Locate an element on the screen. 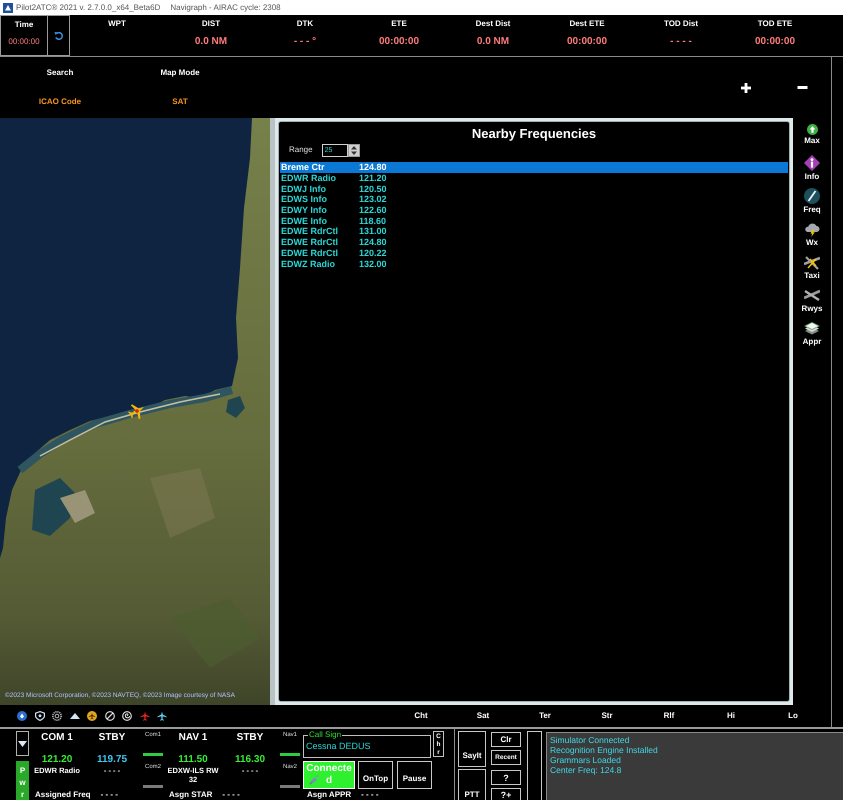 This screenshot has width=843, height=800. radio-frequency: 111.50 is located at coordinates (193, 760).